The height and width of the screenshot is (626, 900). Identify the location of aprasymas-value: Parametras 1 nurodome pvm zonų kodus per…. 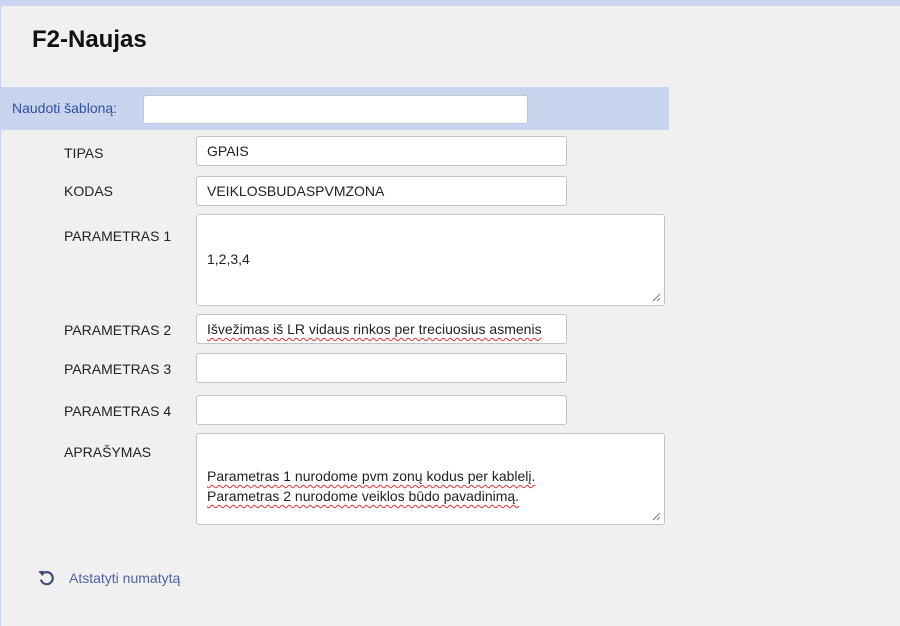
(371, 486).